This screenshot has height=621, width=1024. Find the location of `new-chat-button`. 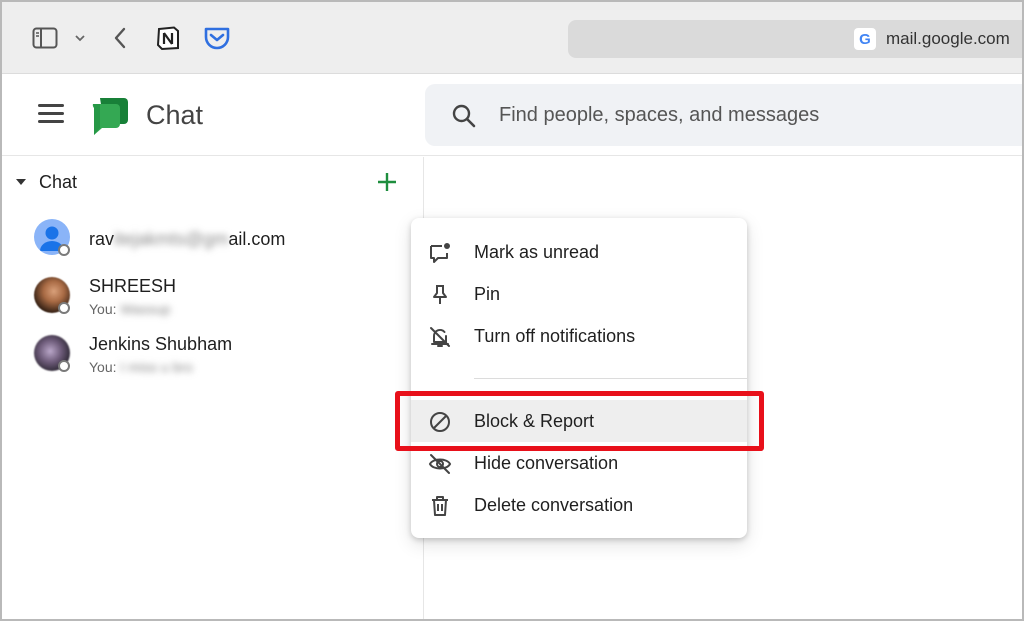

new-chat-button is located at coordinates (387, 182).